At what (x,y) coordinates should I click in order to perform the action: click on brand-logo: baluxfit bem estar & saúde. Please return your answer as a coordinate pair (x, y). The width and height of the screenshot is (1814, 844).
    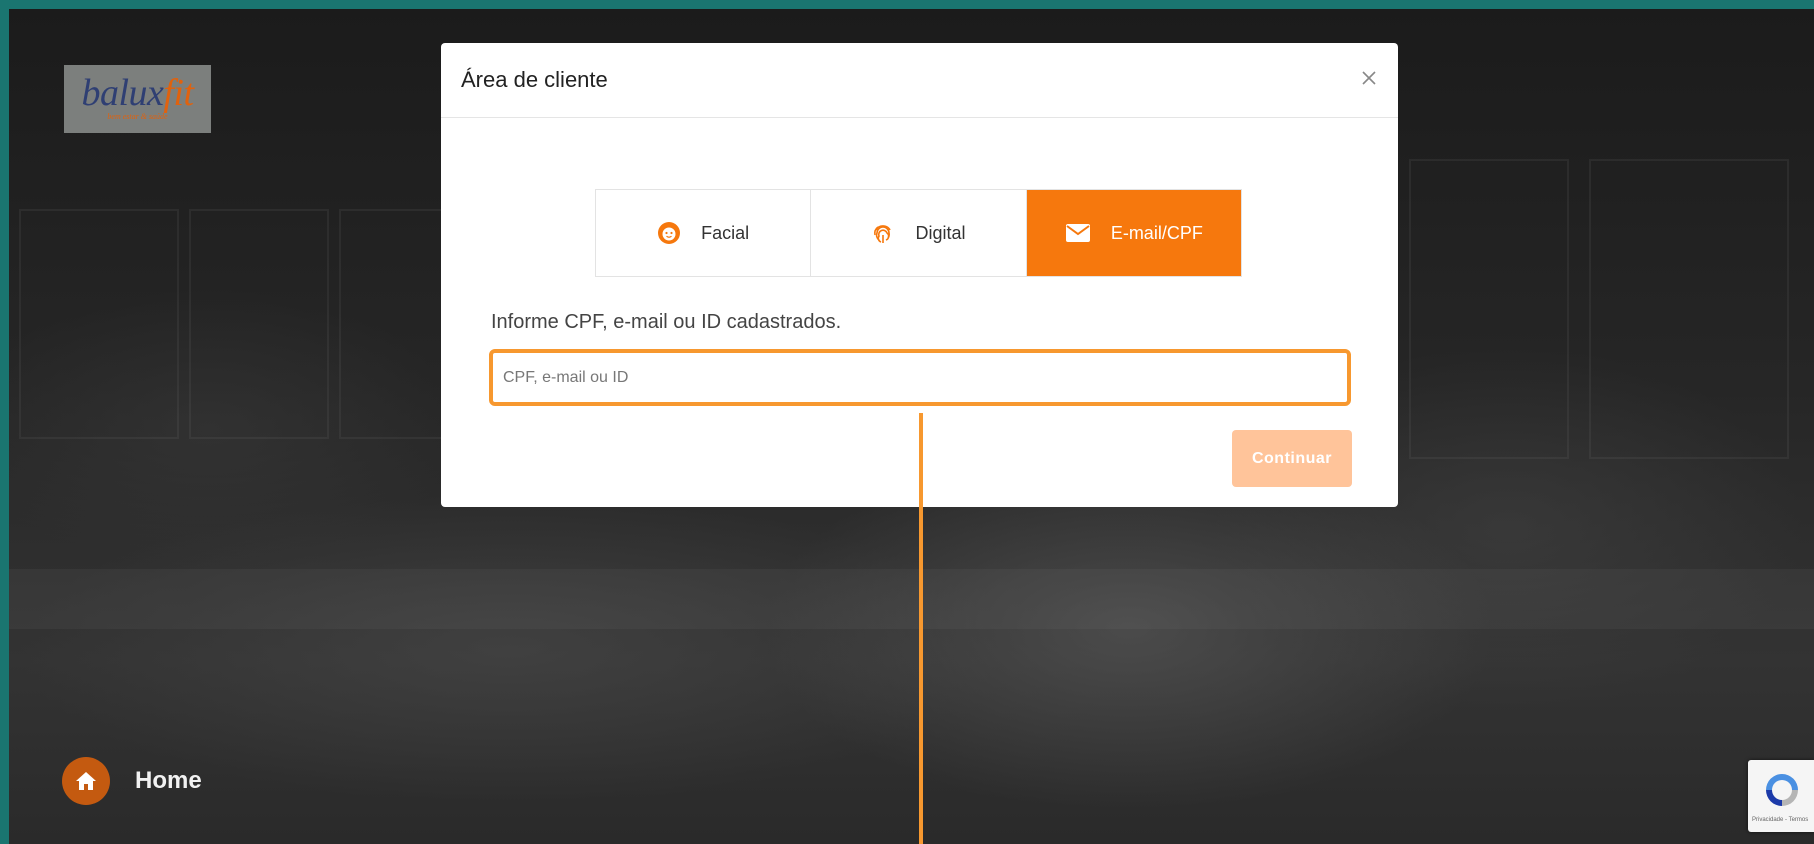
    Looking at the image, I should click on (137, 99).